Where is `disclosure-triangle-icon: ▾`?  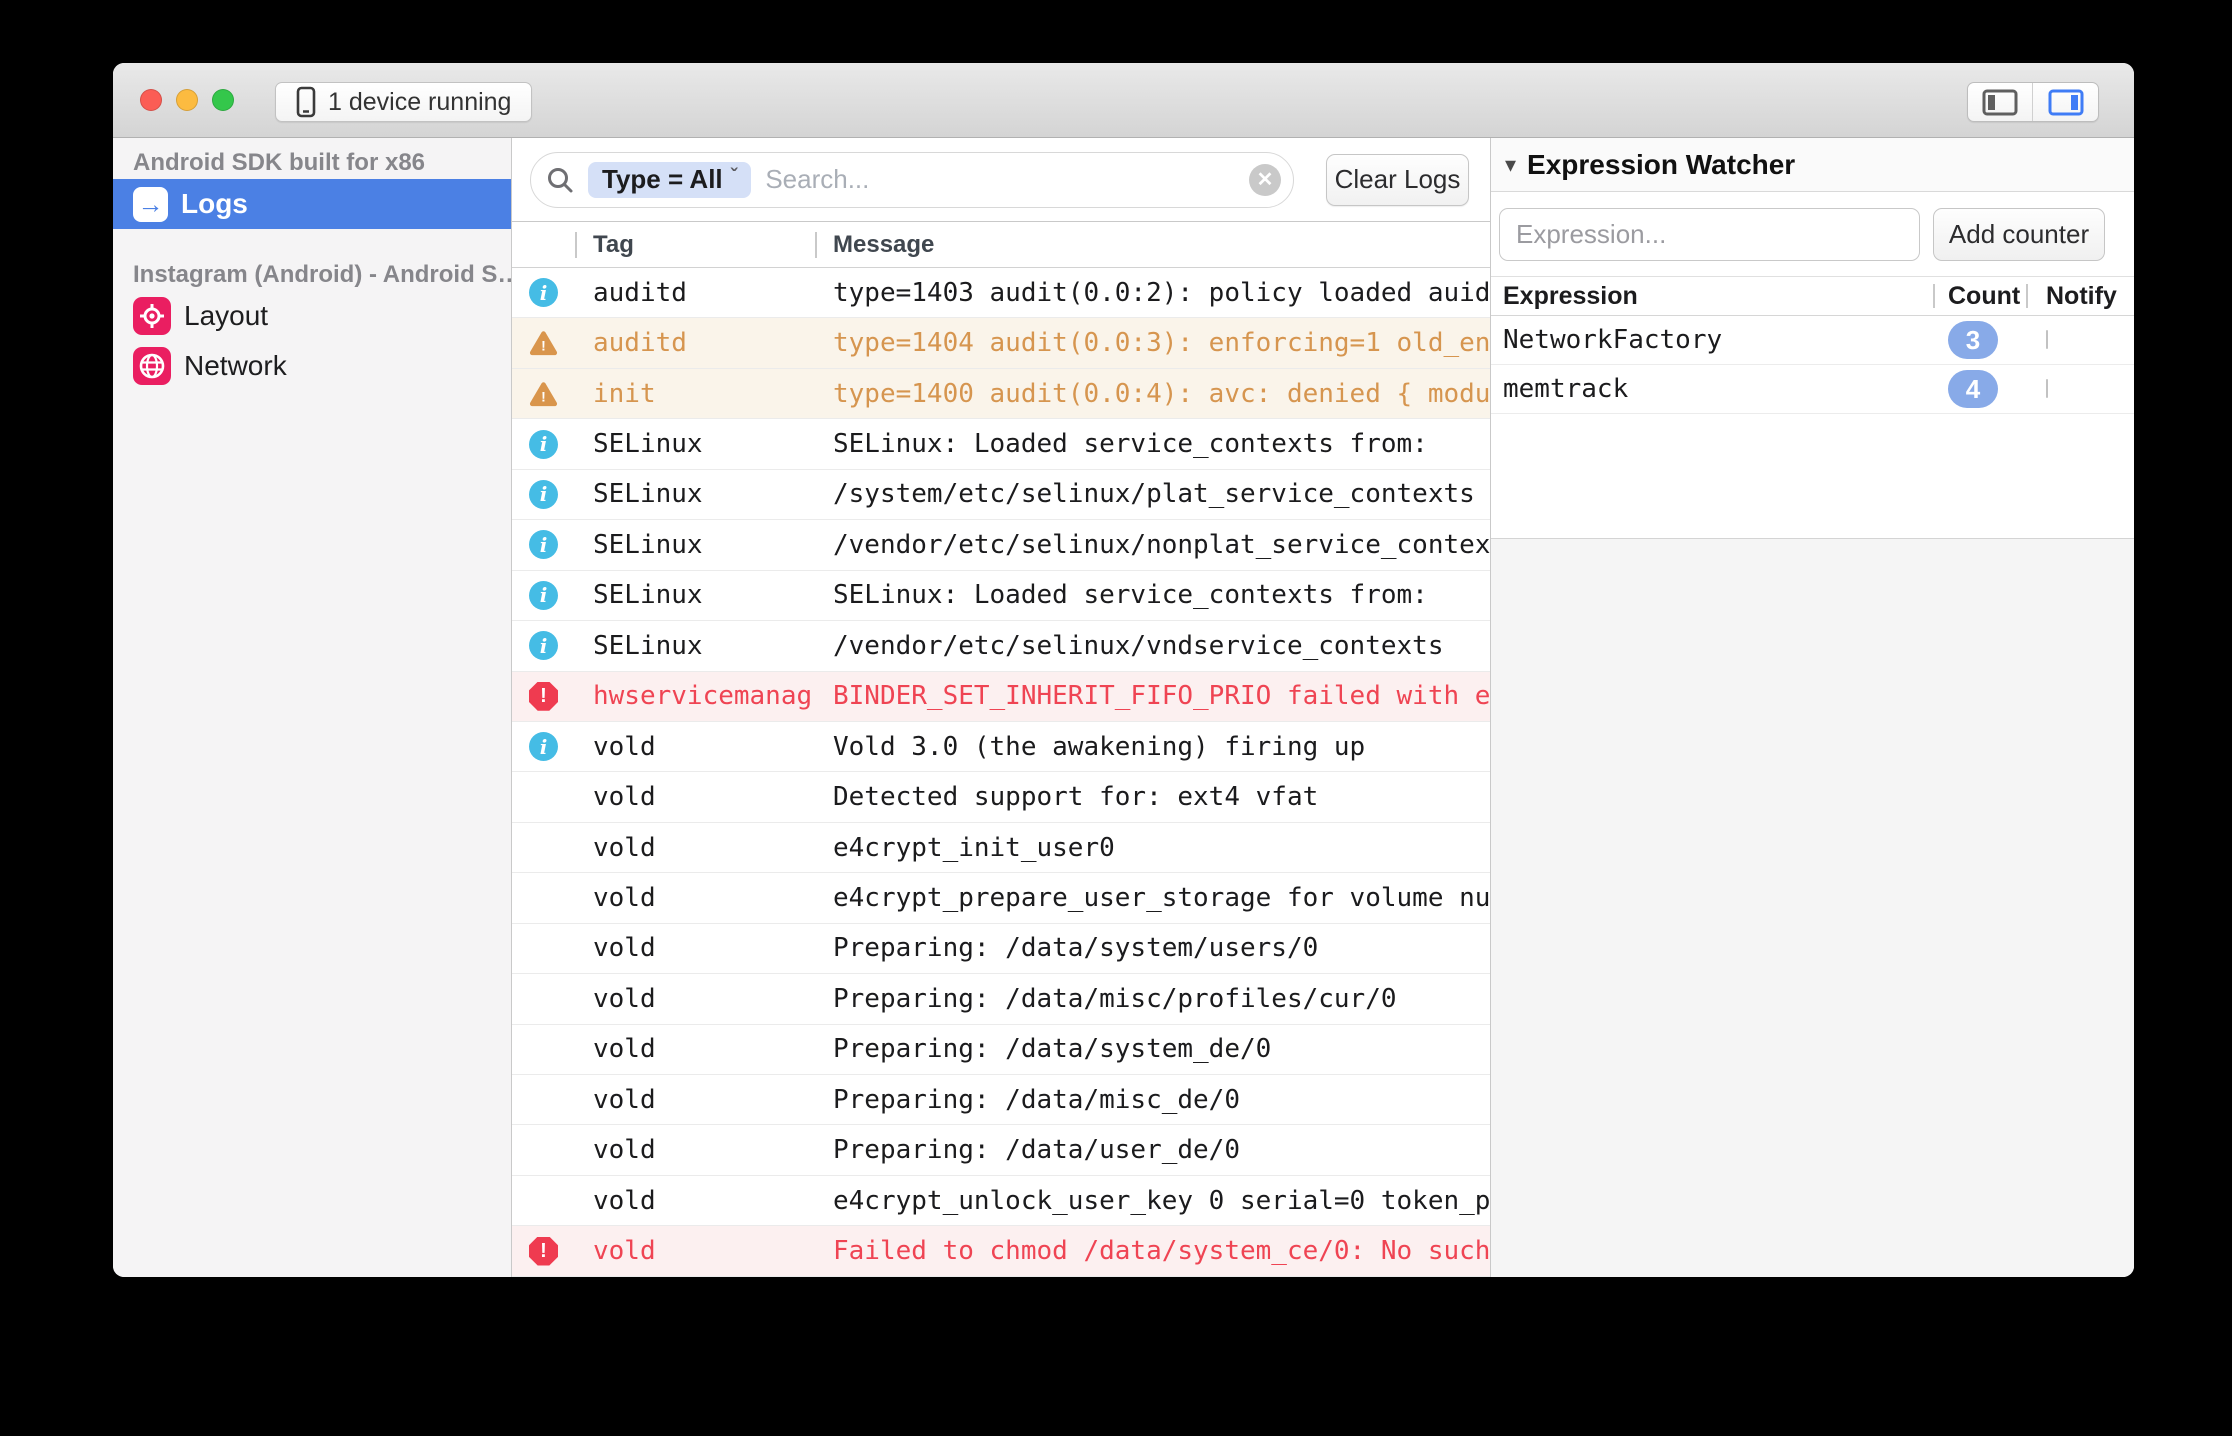 disclosure-triangle-icon: ▾ is located at coordinates (1511, 164).